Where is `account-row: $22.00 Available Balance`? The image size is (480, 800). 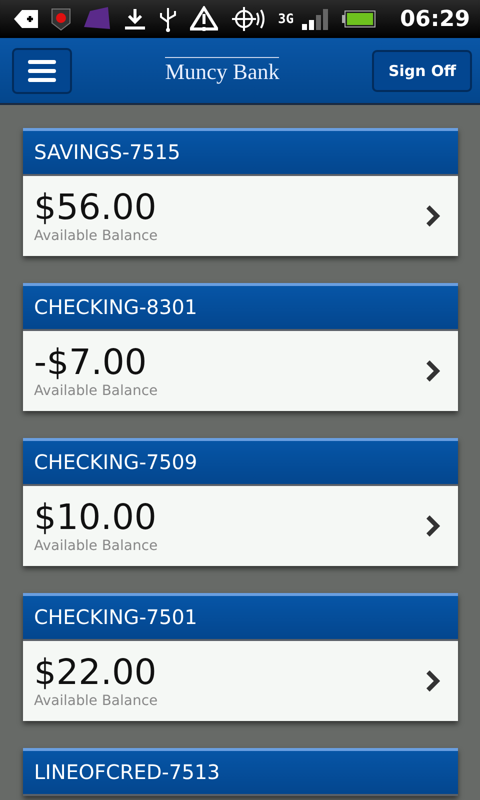
account-row: $22.00 Available Balance is located at coordinates (240, 681).